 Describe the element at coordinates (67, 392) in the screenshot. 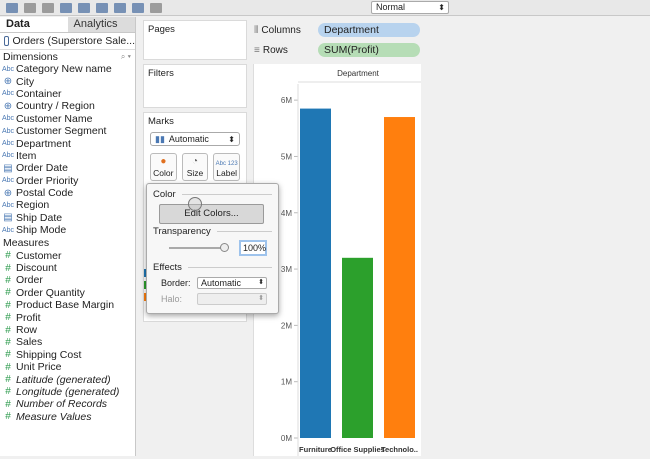

I see `measure-field: # Longitude (generated)` at that location.